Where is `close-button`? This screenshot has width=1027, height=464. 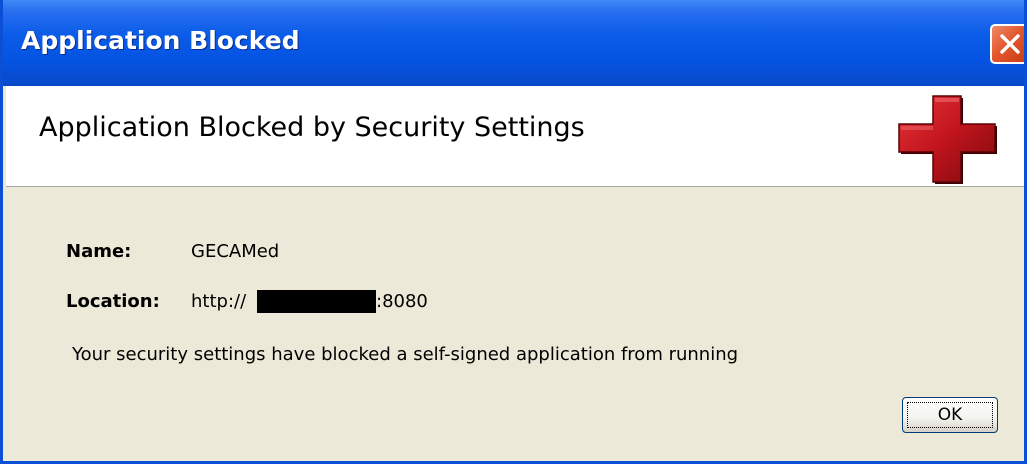
close-button is located at coordinates (1007, 44).